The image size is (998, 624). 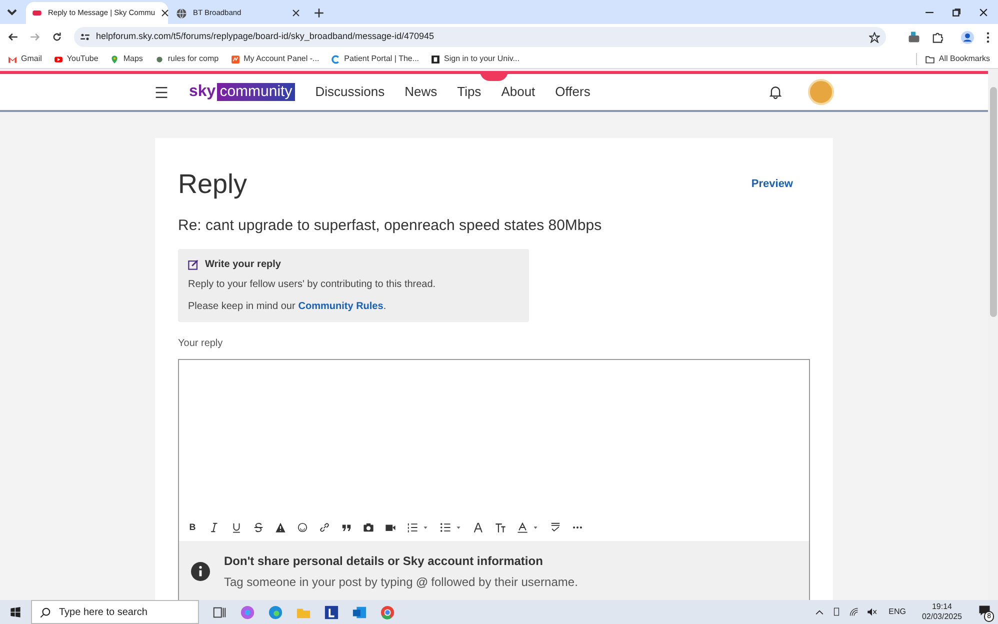 What do you see at coordinates (256, 92) in the screenshot?
I see `logo-text: community` at bounding box center [256, 92].